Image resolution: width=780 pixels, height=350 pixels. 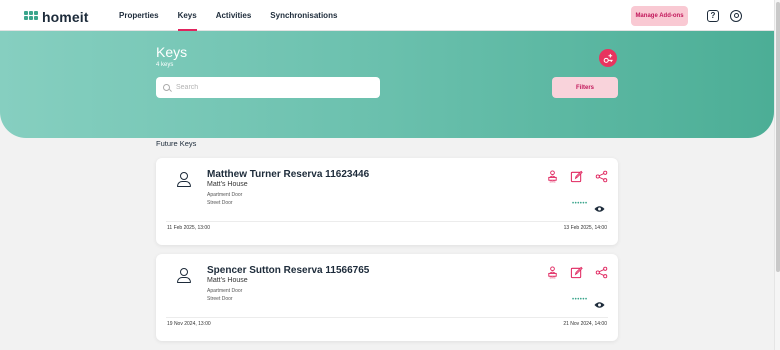 I want to click on nav-keys: Keys, so click(x=187, y=15).